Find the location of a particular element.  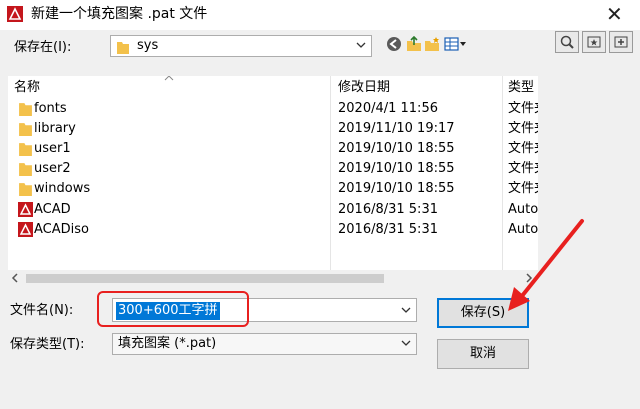

file-row: user2 2019/10/10 18:55 文件夹 is located at coordinates (273, 169).